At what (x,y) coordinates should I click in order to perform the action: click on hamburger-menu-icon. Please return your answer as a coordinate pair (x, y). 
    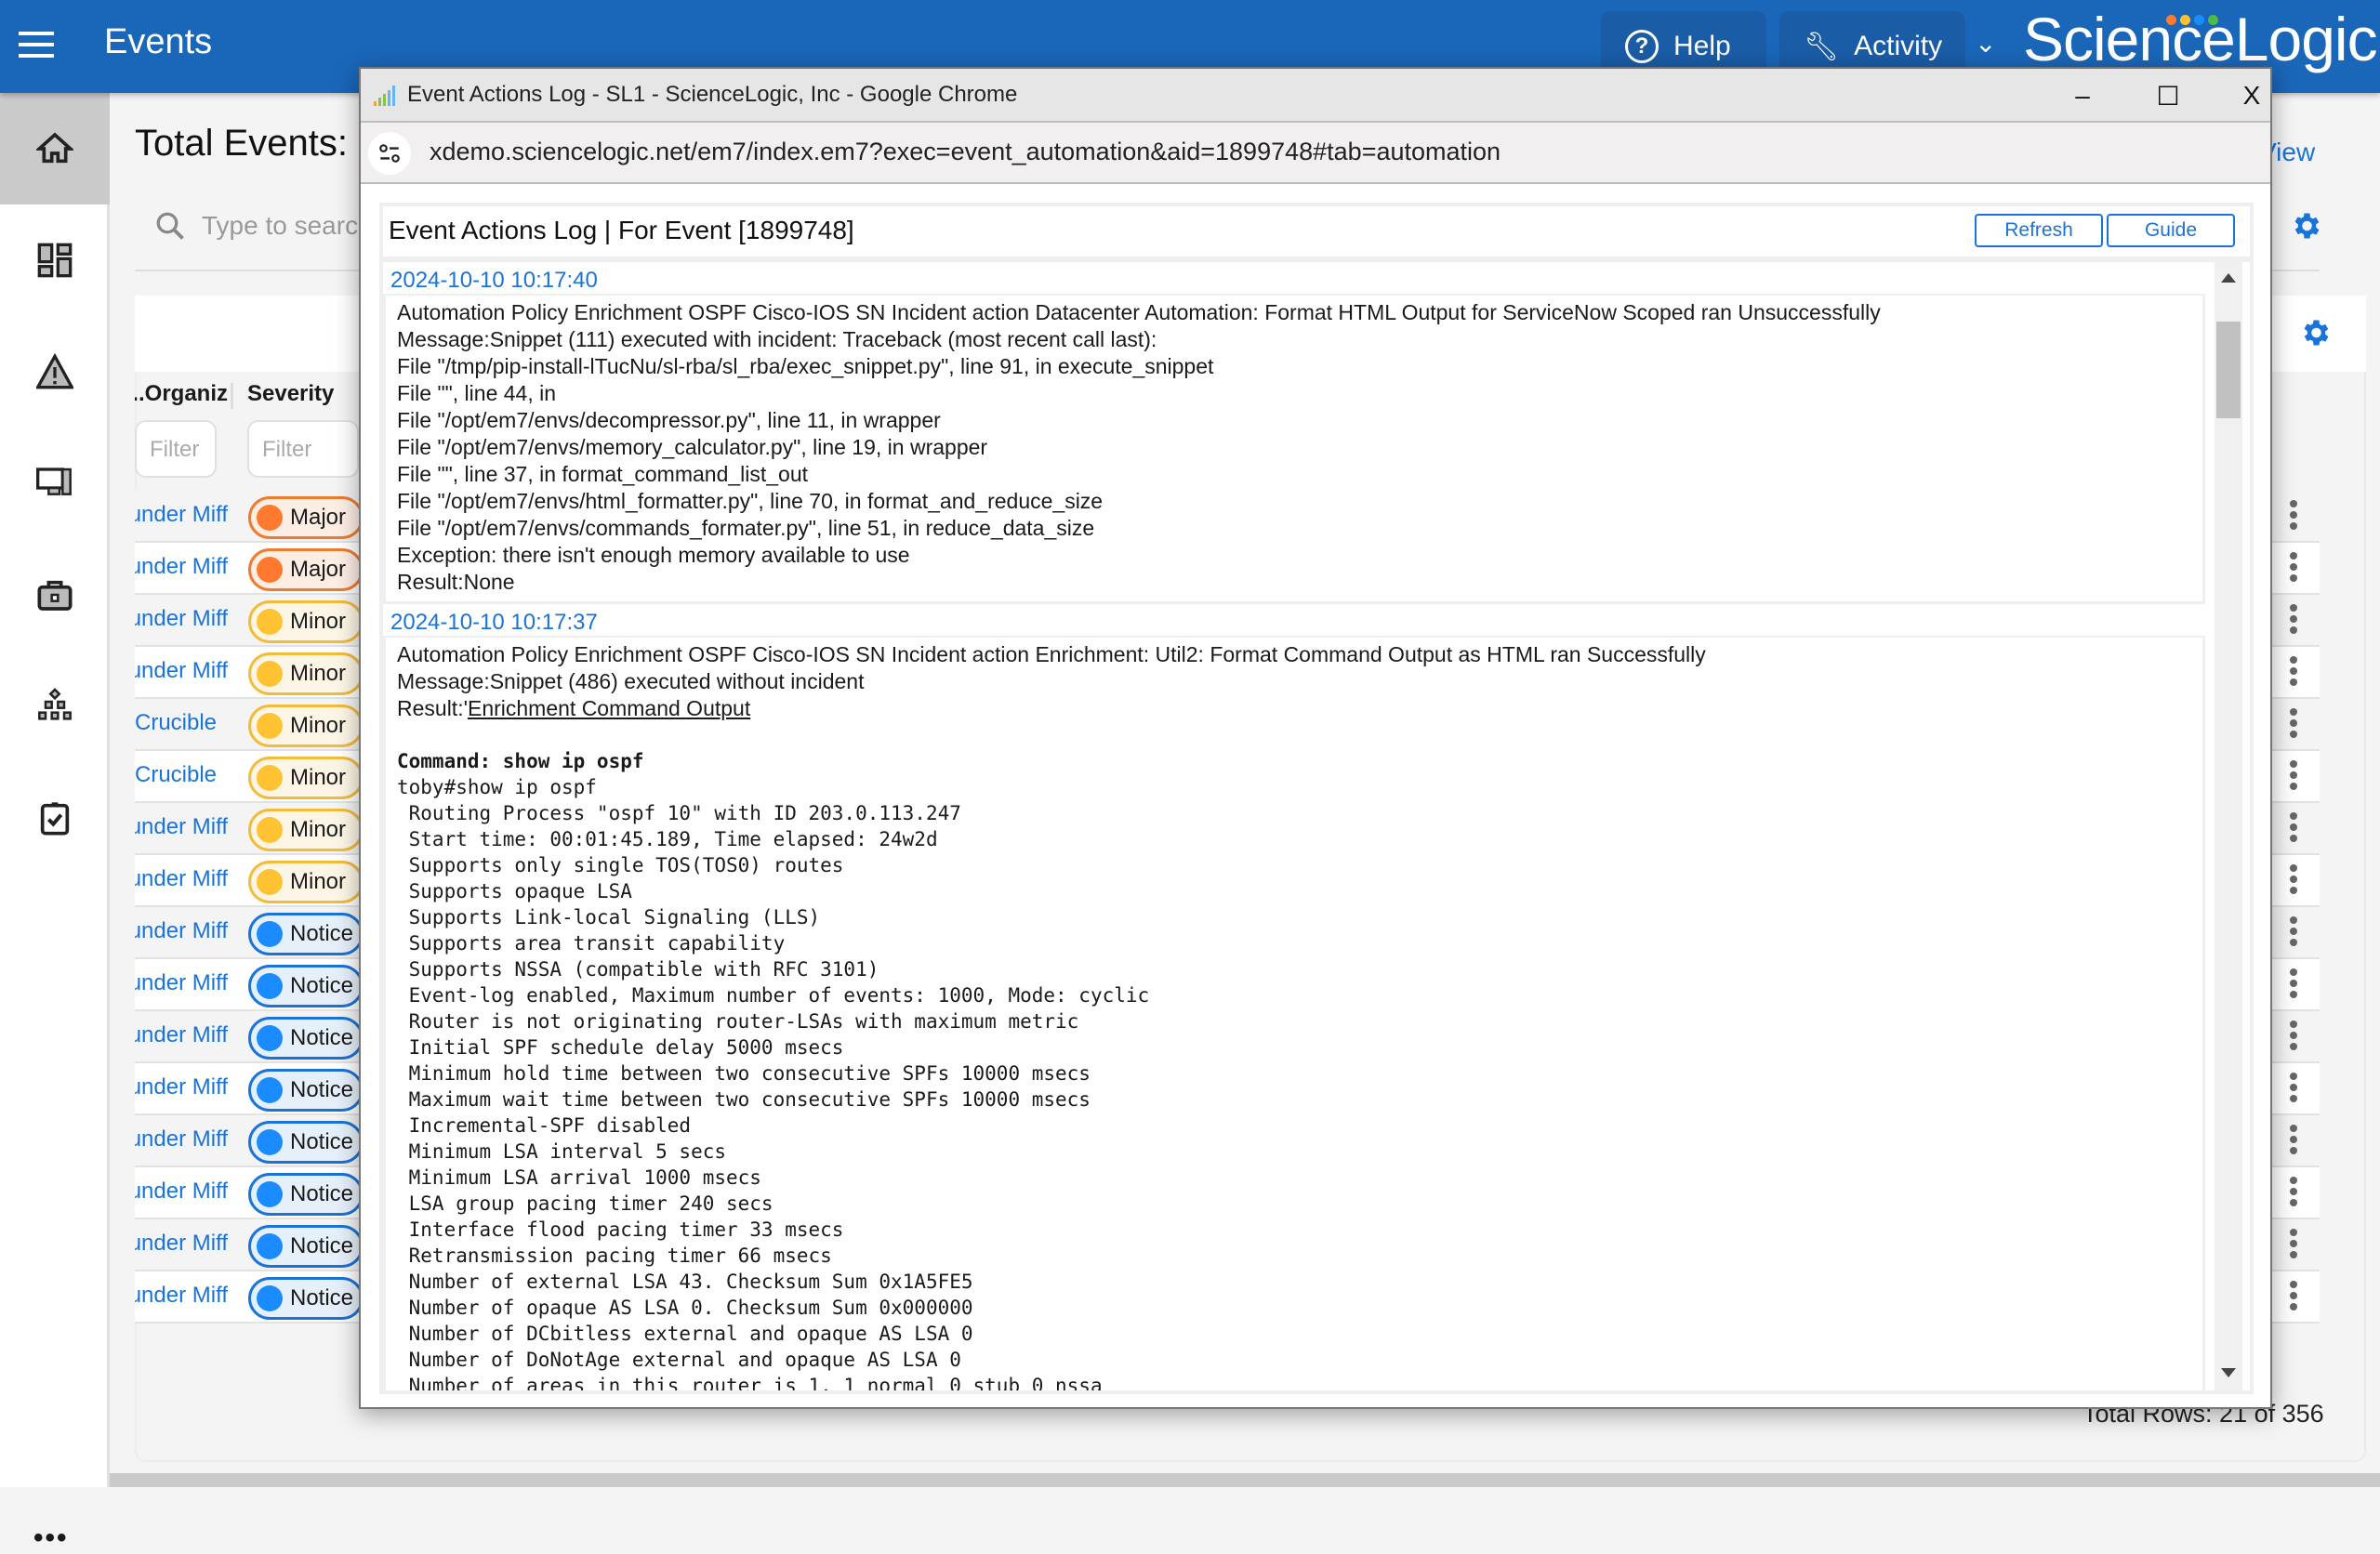
    Looking at the image, I should click on (36, 45).